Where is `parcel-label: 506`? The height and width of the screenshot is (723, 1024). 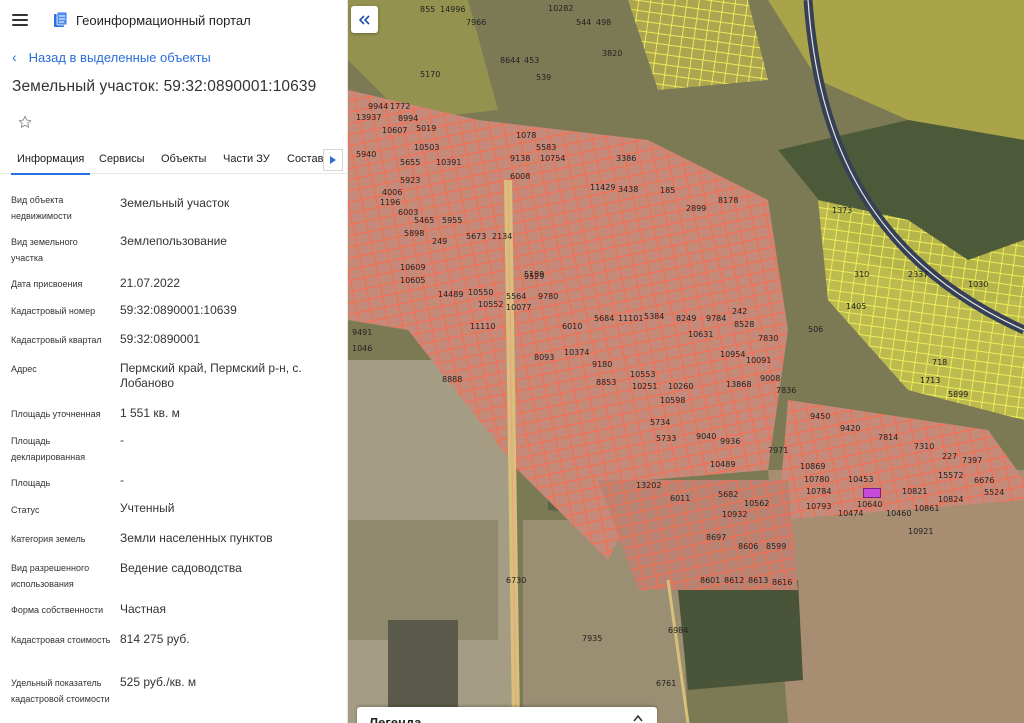
parcel-label: 506 is located at coordinates (816, 329).